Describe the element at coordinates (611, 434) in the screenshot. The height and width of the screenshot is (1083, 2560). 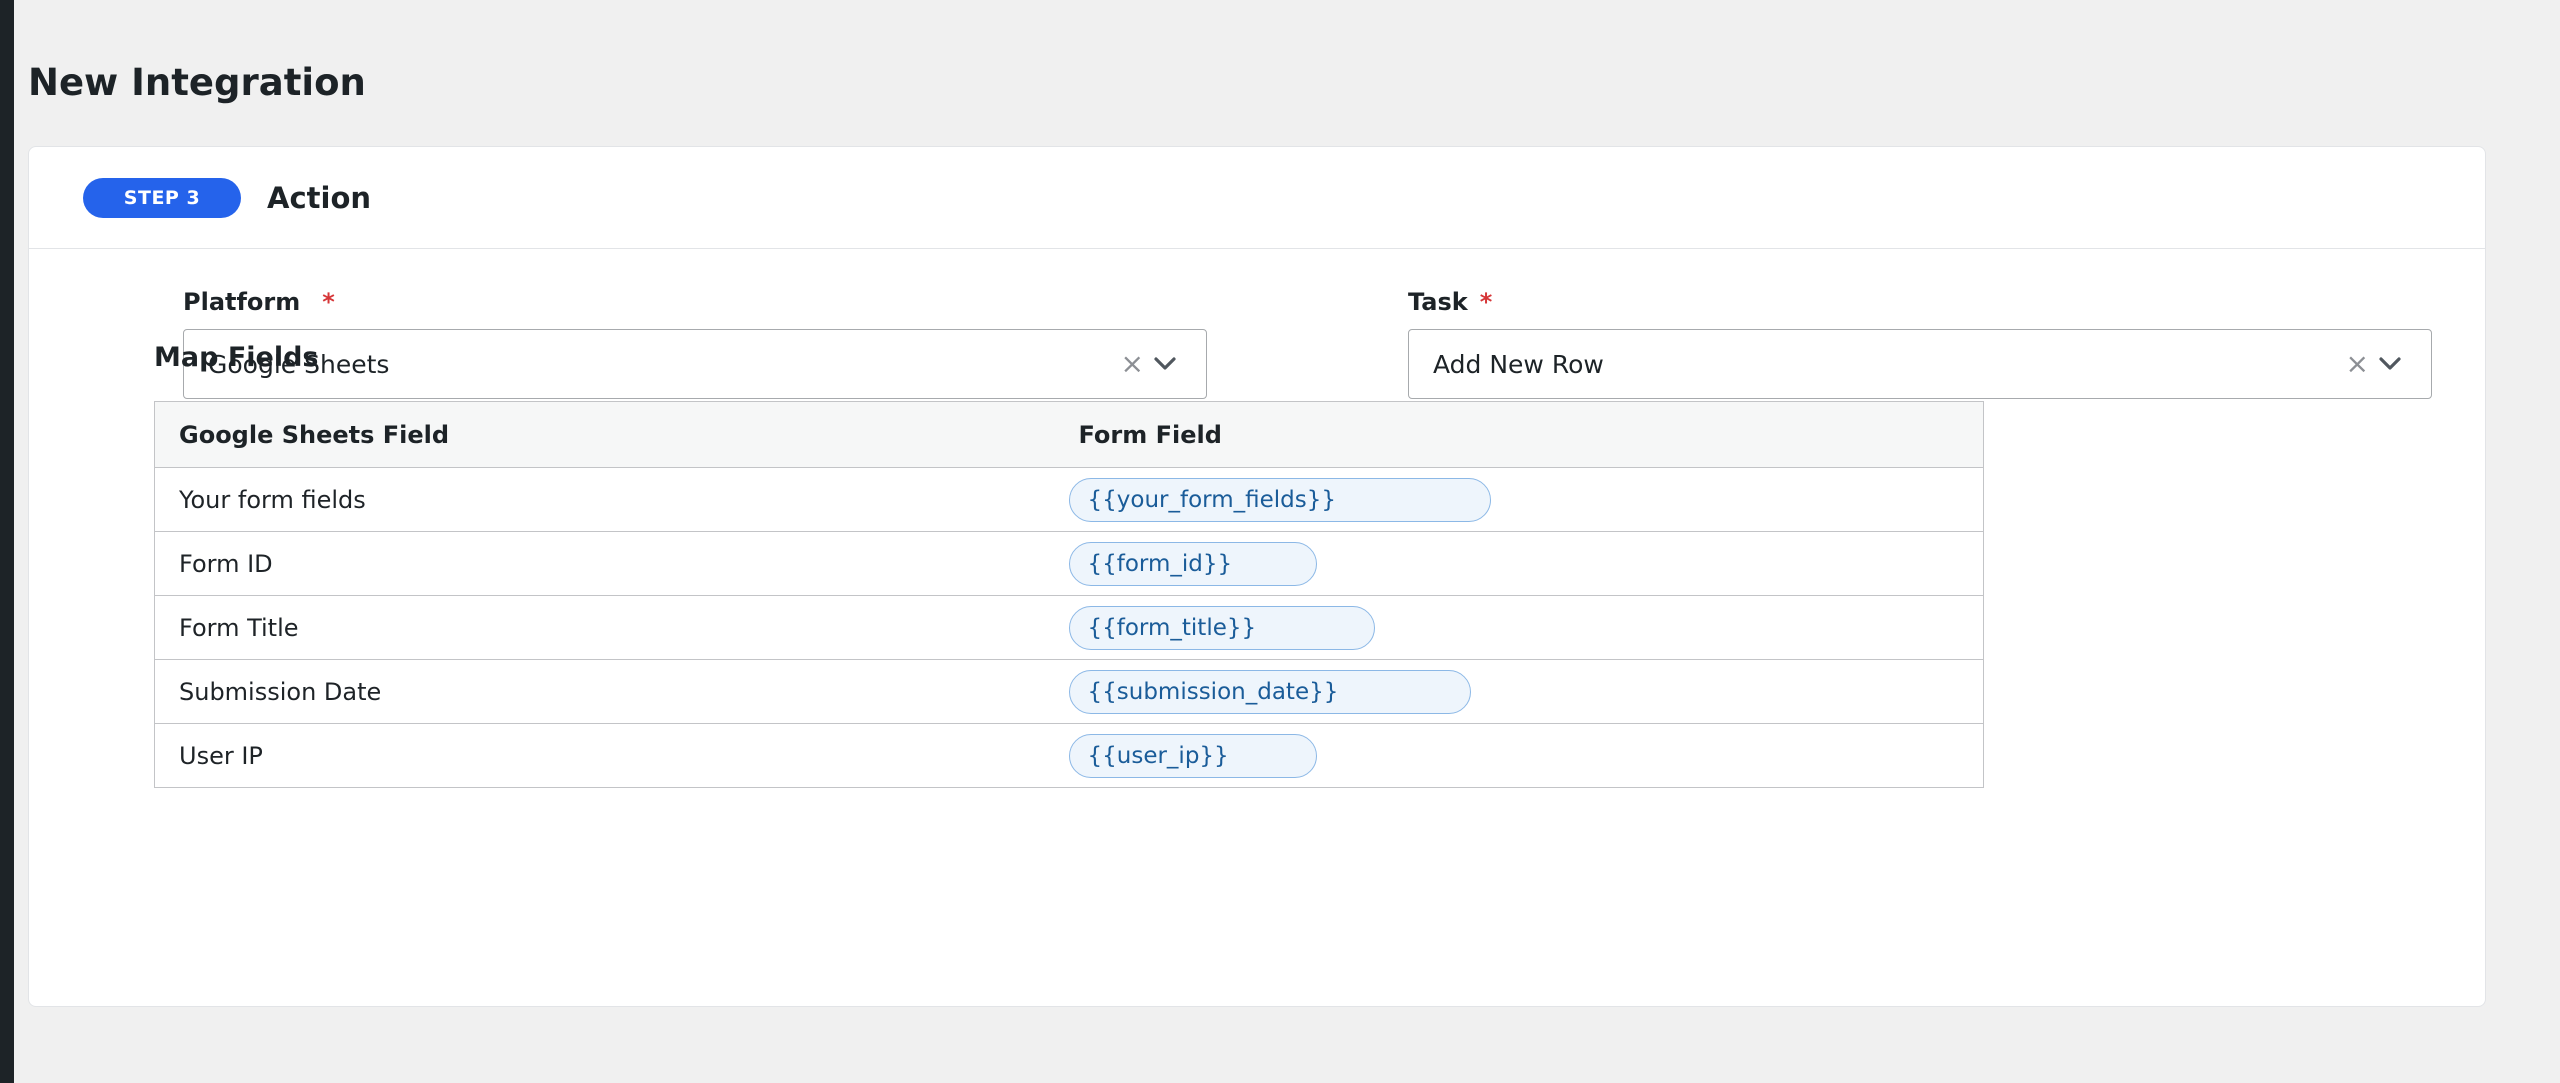
I see `column-header-sheets-field: Google Sheets Field` at that location.